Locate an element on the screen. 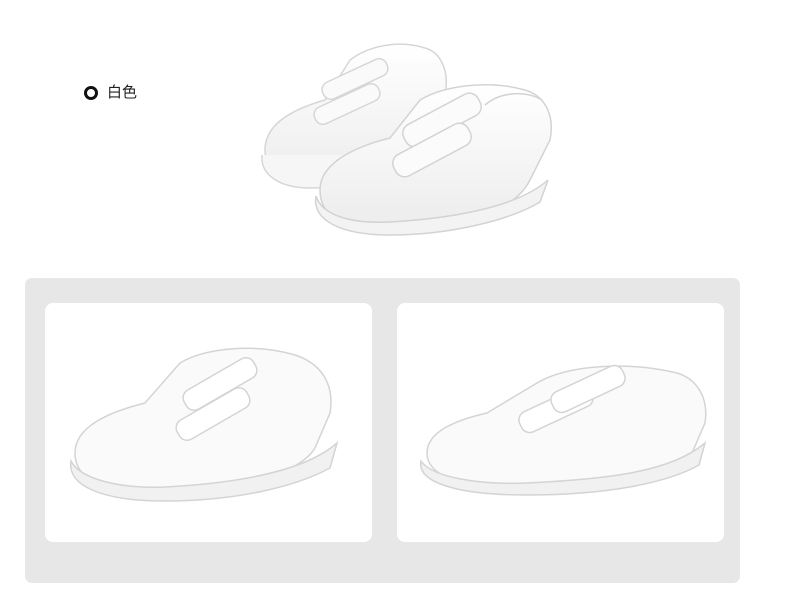 Image resolution: width=790 pixels, height=601 pixels. ring-icon is located at coordinates (91, 93).